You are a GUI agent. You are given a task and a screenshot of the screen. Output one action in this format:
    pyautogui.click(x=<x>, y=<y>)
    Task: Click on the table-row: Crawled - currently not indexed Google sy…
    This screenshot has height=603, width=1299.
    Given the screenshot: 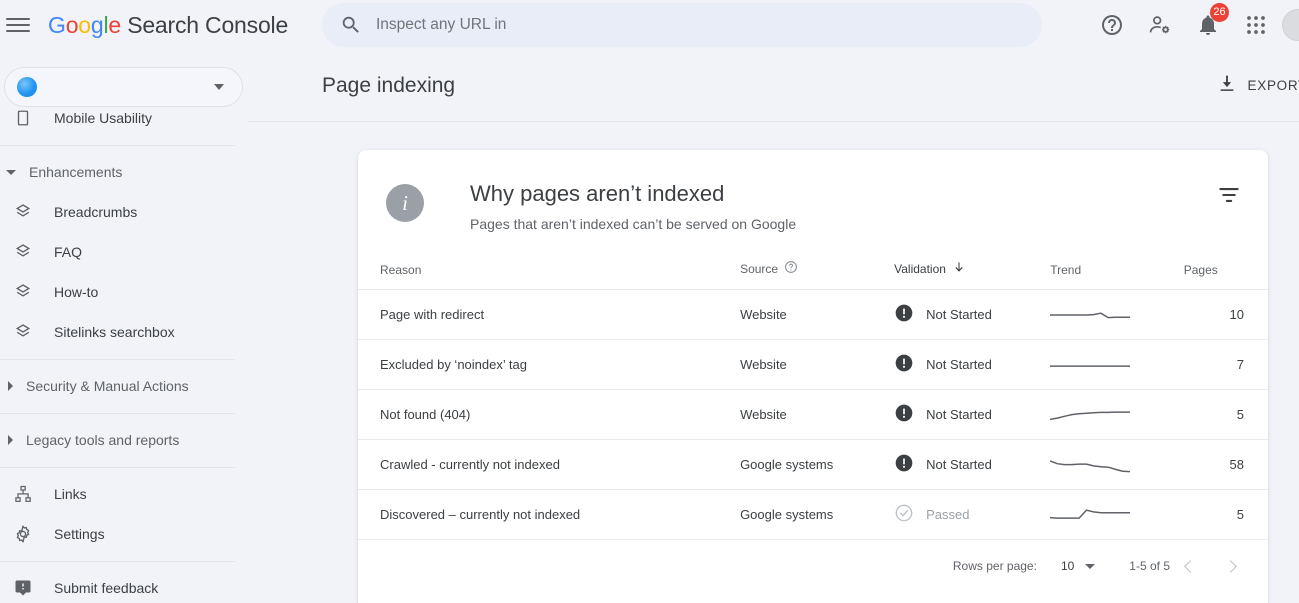 What is the action you would take?
    pyautogui.click(x=813, y=464)
    